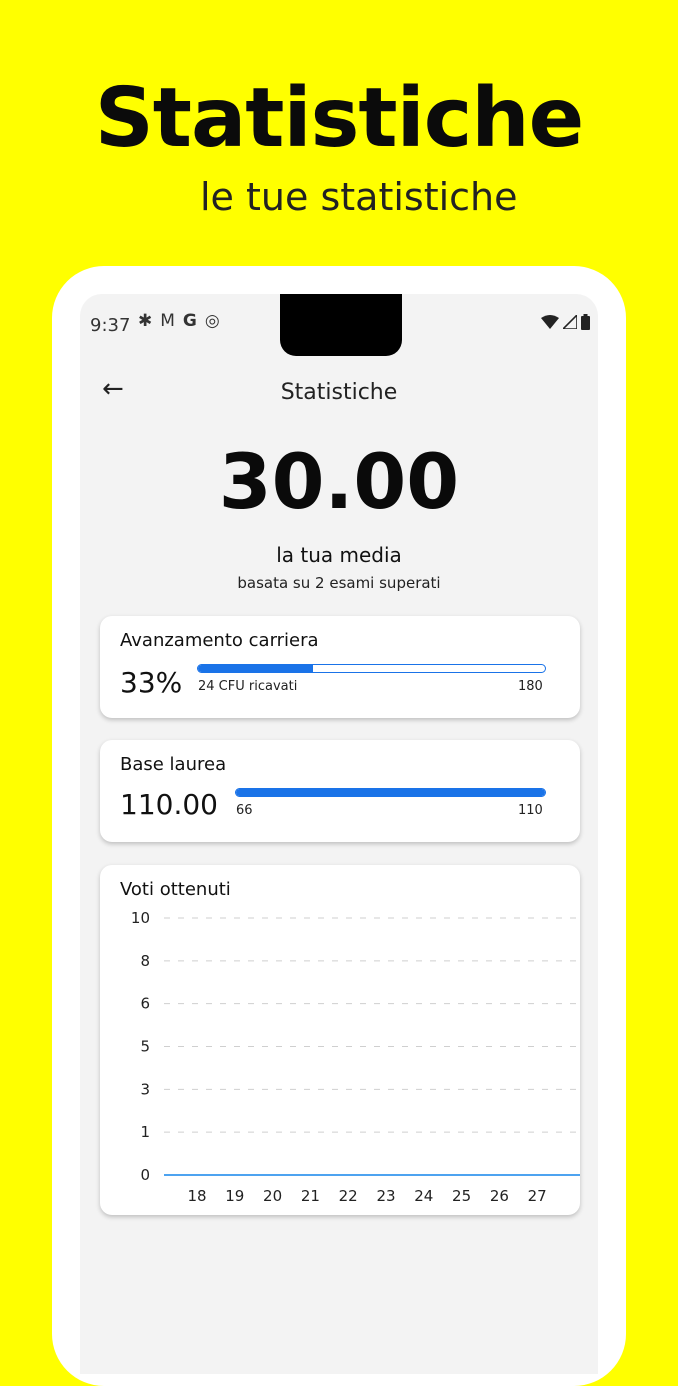 The width and height of the screenshot is (678, 1386). Describe the element at coordinates (339, 392) in the screenshot. I see `app-bar-title: Statistiche` at that location.